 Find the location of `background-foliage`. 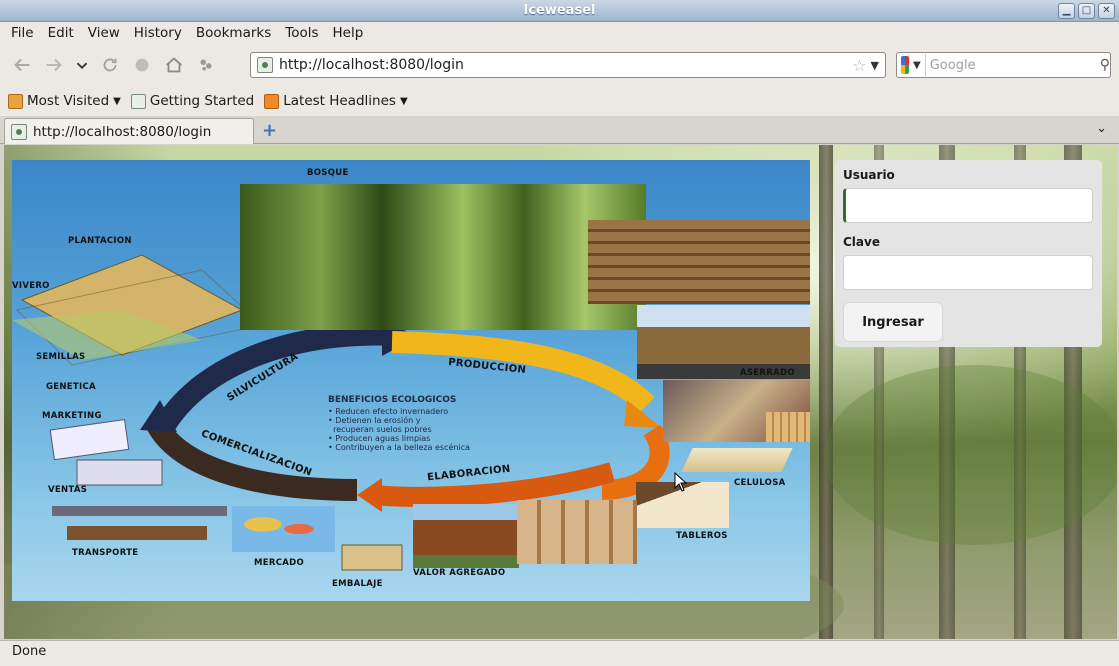

background-foliage is located at coordinates (970, 455).